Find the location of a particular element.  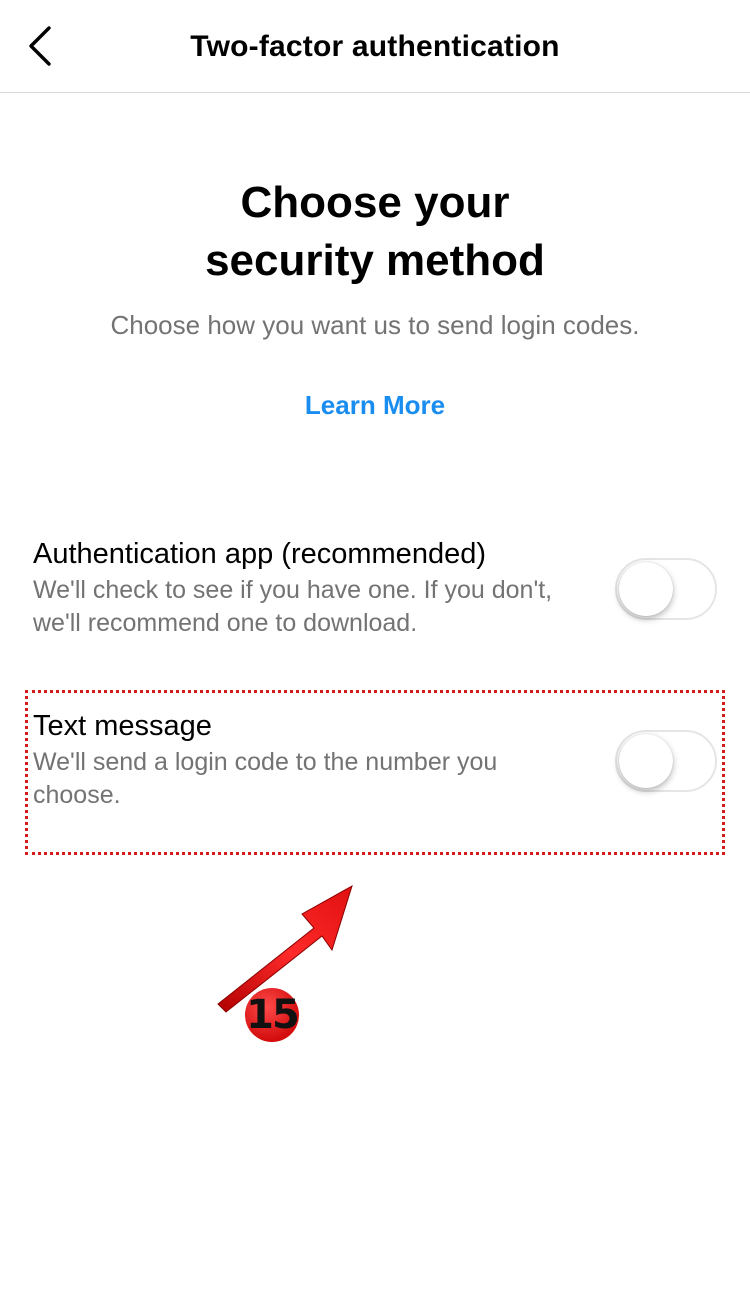

nav-header: Two-factor authentication is located at coordinates (375, 46).